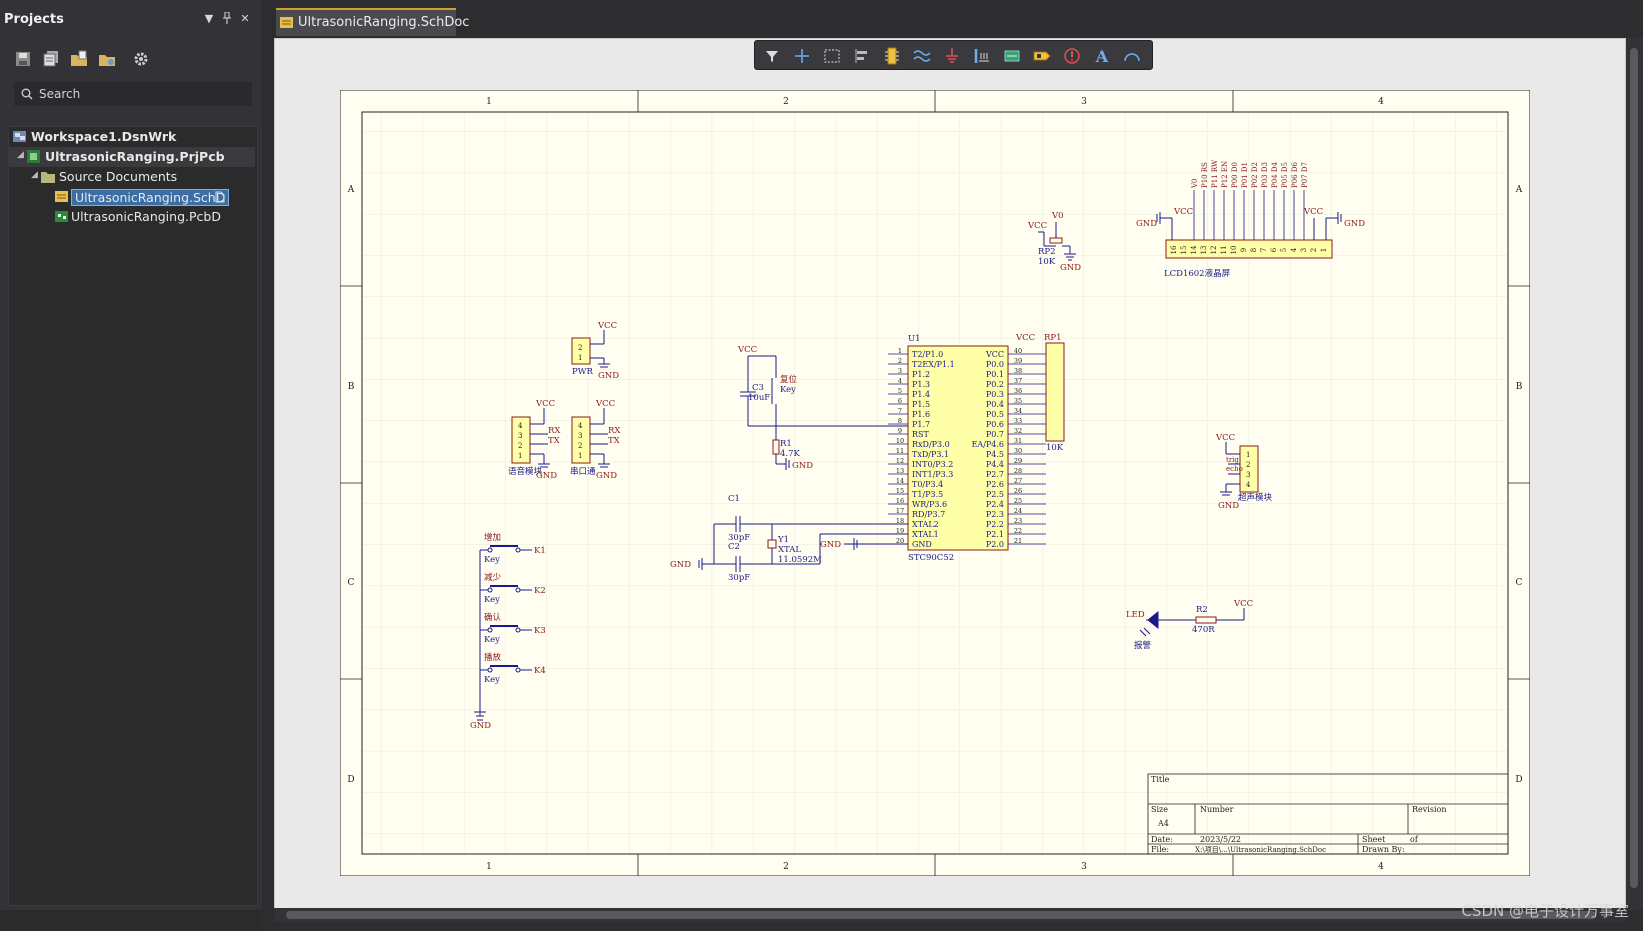 This screenshot has height=931, width=1643. Describe the element at coordinates (1215, 173) in the screenshot. I see `lcd-net-label: P11 RW` at that location.